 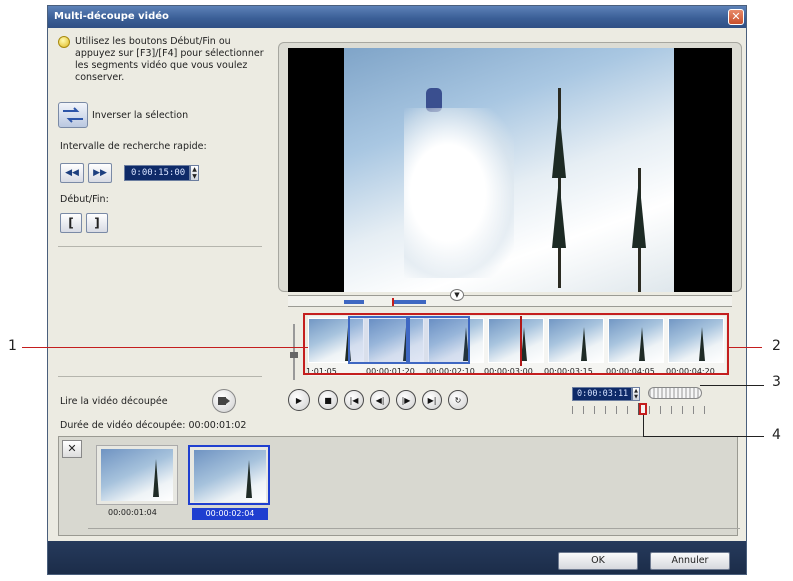 I want to click on stop-button: ■, so click(x=328, y=400).